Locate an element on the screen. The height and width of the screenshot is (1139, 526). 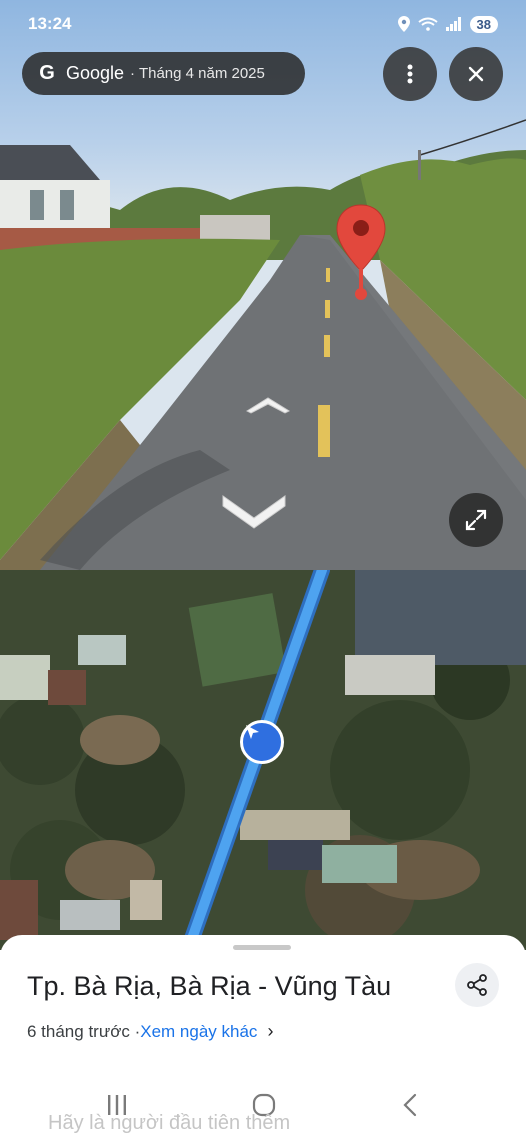
google-icon: G is located at coordinates (47, 73).